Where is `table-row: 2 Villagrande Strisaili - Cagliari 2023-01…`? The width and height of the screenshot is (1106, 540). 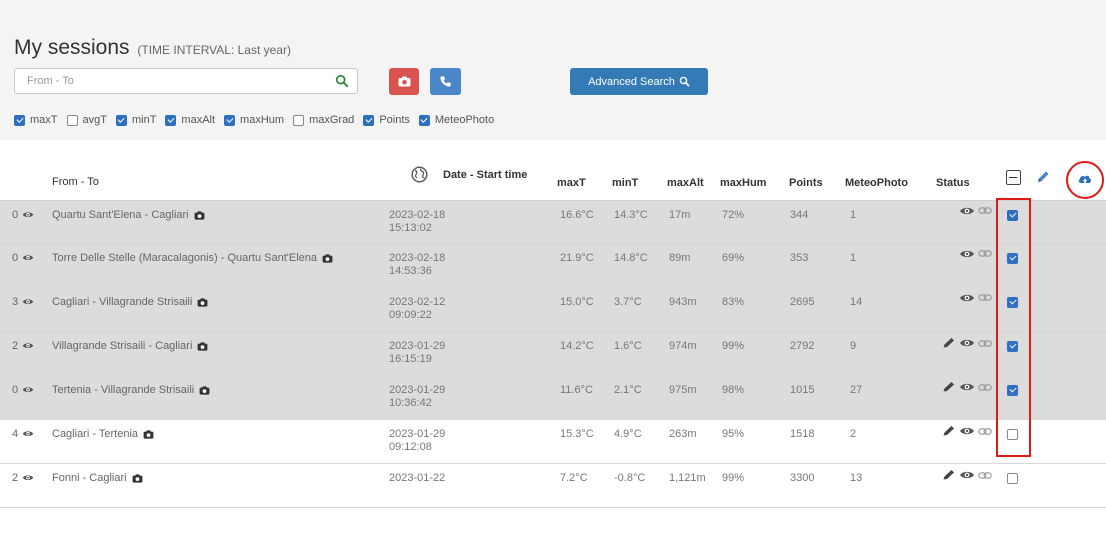 table-row: 2 Villagrande Strisaili - Cagliari 2023-01… is located at coordinates (553, 354).